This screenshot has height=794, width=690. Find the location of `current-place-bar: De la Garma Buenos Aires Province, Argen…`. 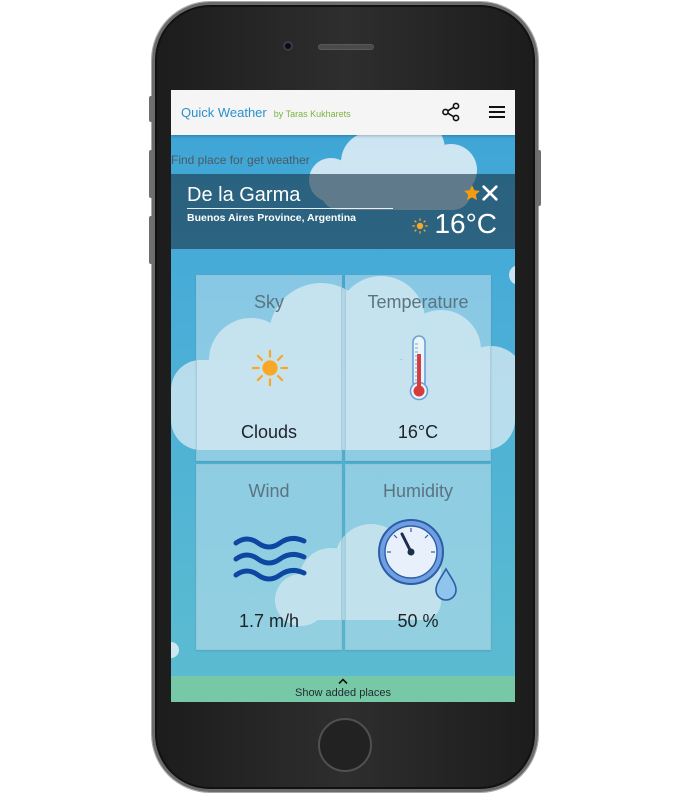

current-place-bar: De la Garma Buenos Aires Province, Argen… is located at coordinates (343, 211).